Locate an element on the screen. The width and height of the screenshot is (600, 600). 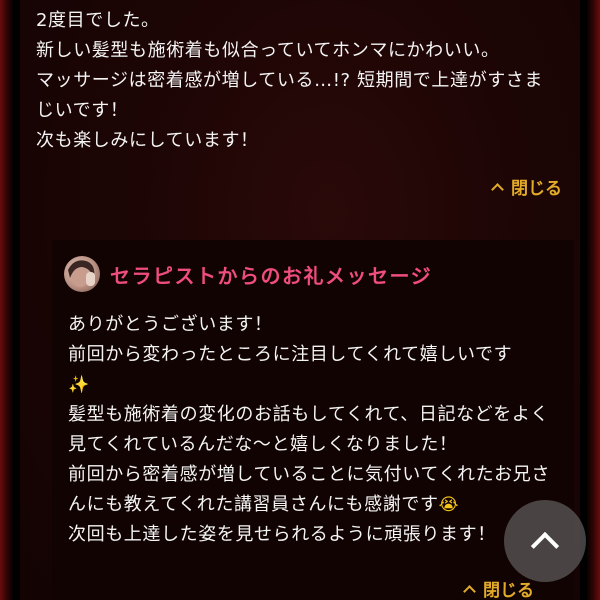
avatar is located at coordinates (82, 274).